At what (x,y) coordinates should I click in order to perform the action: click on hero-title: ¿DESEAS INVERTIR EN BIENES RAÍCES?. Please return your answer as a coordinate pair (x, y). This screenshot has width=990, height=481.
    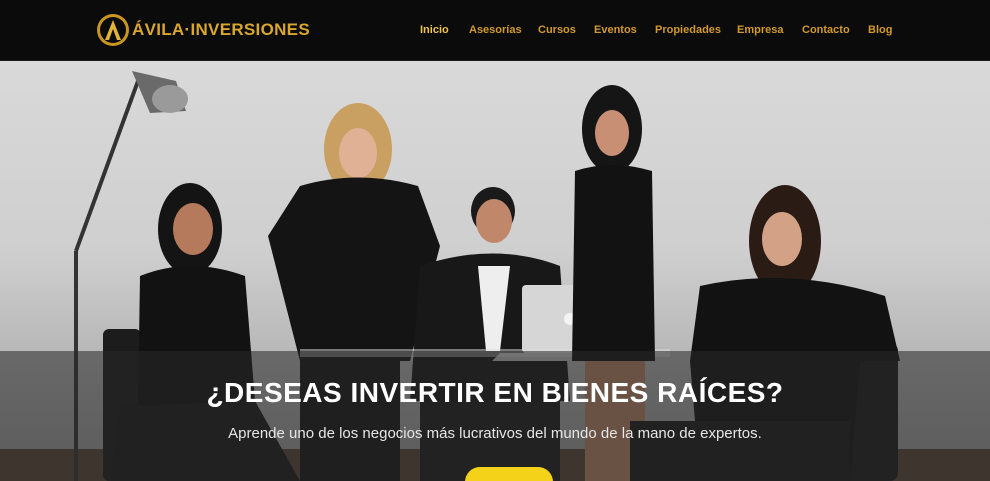
    Looking at the image, I should click on (495, 392).